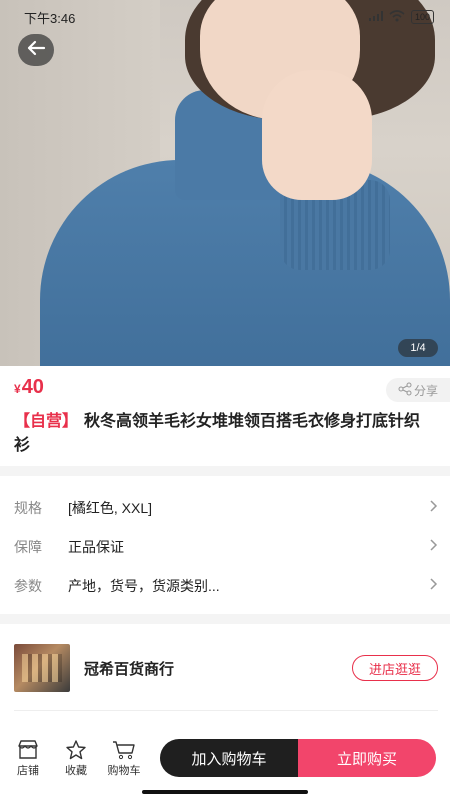  What do you see at coordinates (225, 17) in the screenshot?
I see `status-bar: 下午3:46 100` at bounding box center [225, 17].